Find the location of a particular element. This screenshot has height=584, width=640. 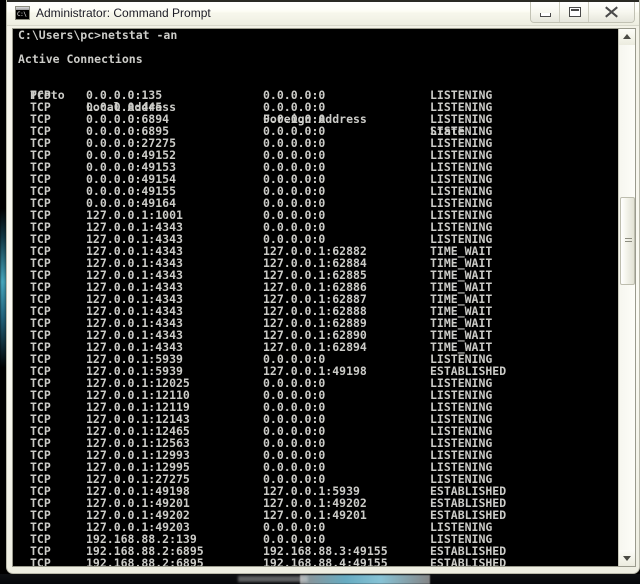

window-title: Administrator: Command Prompt is located at coordinates (123, 13).